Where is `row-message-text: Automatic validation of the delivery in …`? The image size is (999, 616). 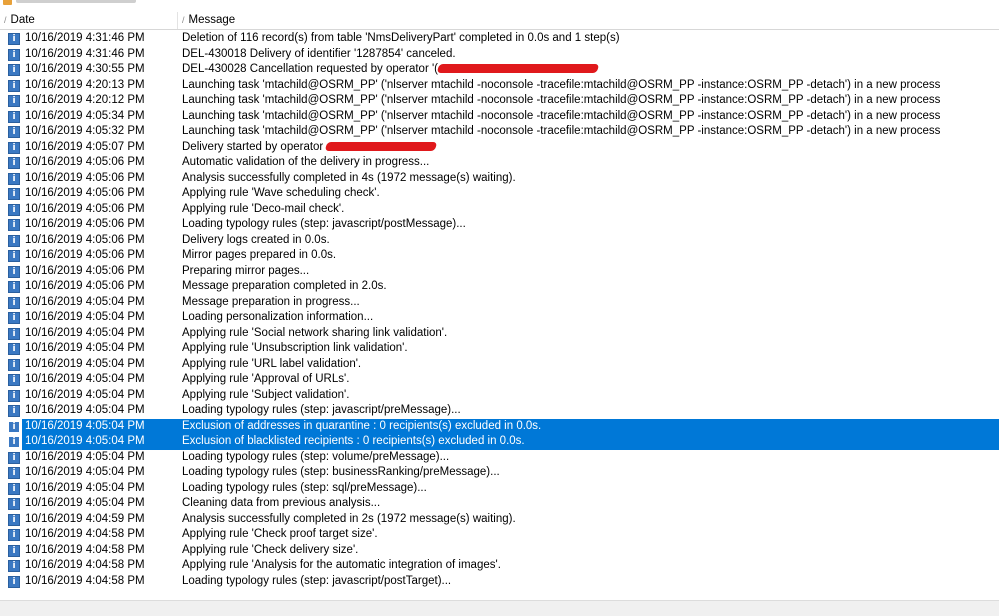
row-message-text: Automatic validation of the delivery in … is located at coordinates (306, 162).